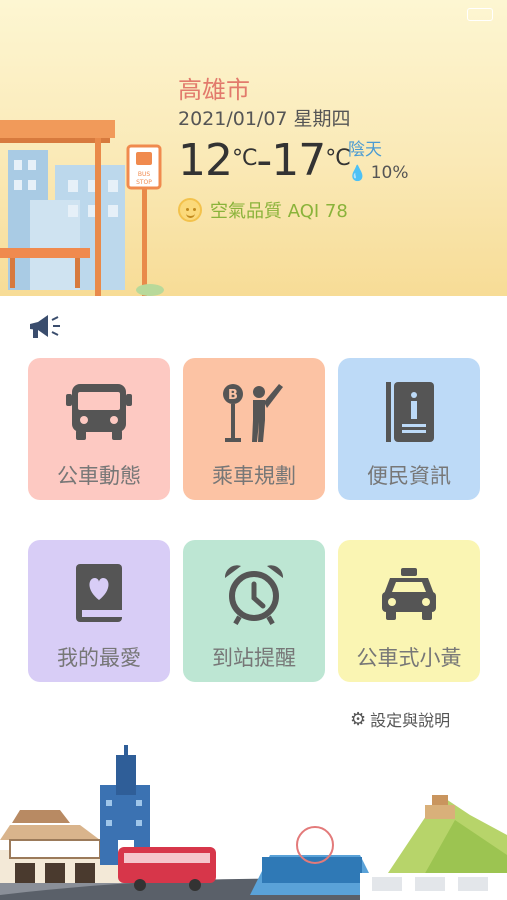  Describe the element at coordinates (254, 658) in the screenshot. I see `tile-label: 到站提醒` at that location.